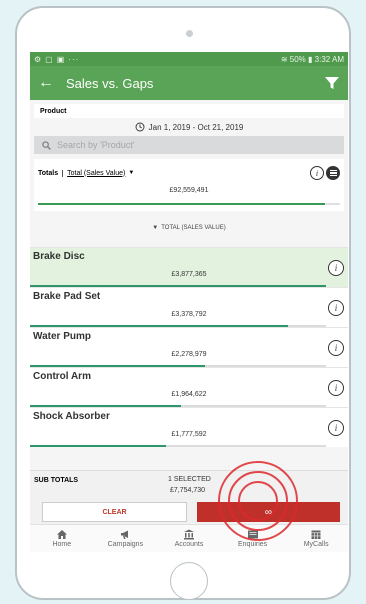  I want to click on search-icon, so click(46, 145).